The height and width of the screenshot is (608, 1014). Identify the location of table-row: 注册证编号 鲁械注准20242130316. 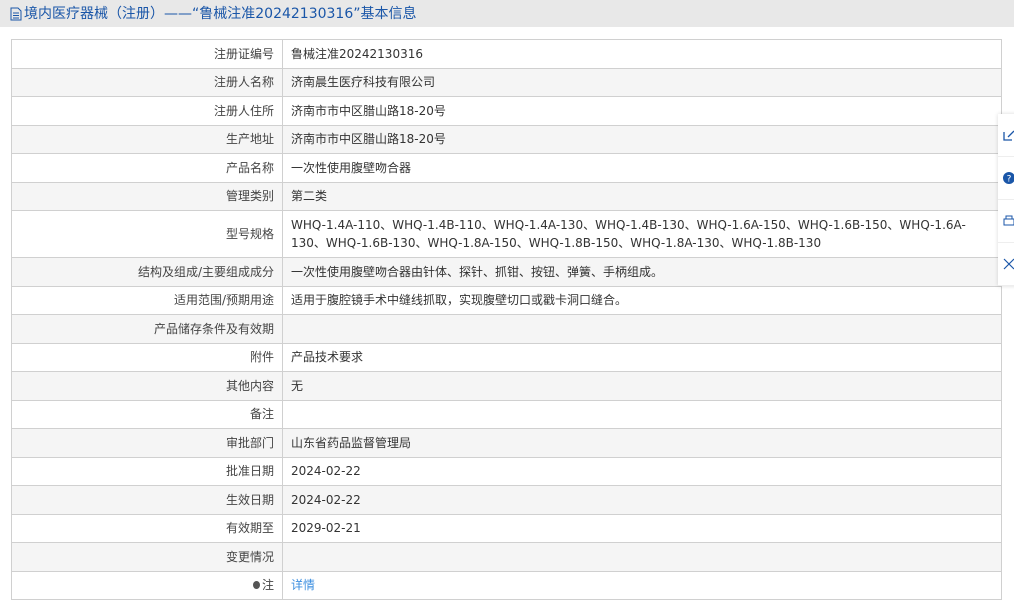
(506, 54).